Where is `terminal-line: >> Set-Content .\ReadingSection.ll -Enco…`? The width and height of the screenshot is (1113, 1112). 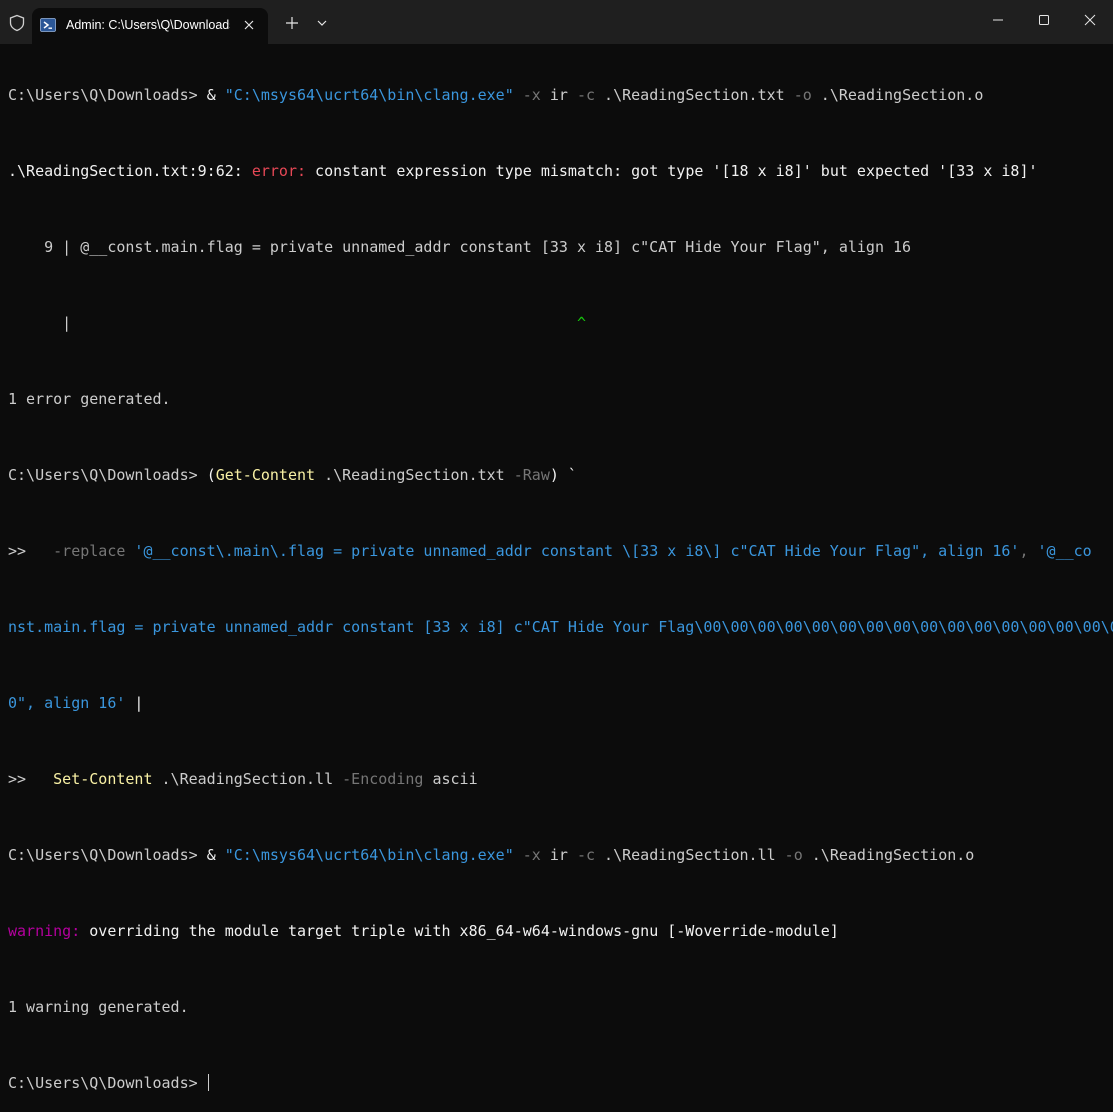 terminal-line: >> Set-Content .\ReadingSection.ll -Enco… is located at coordinates (558, 779).